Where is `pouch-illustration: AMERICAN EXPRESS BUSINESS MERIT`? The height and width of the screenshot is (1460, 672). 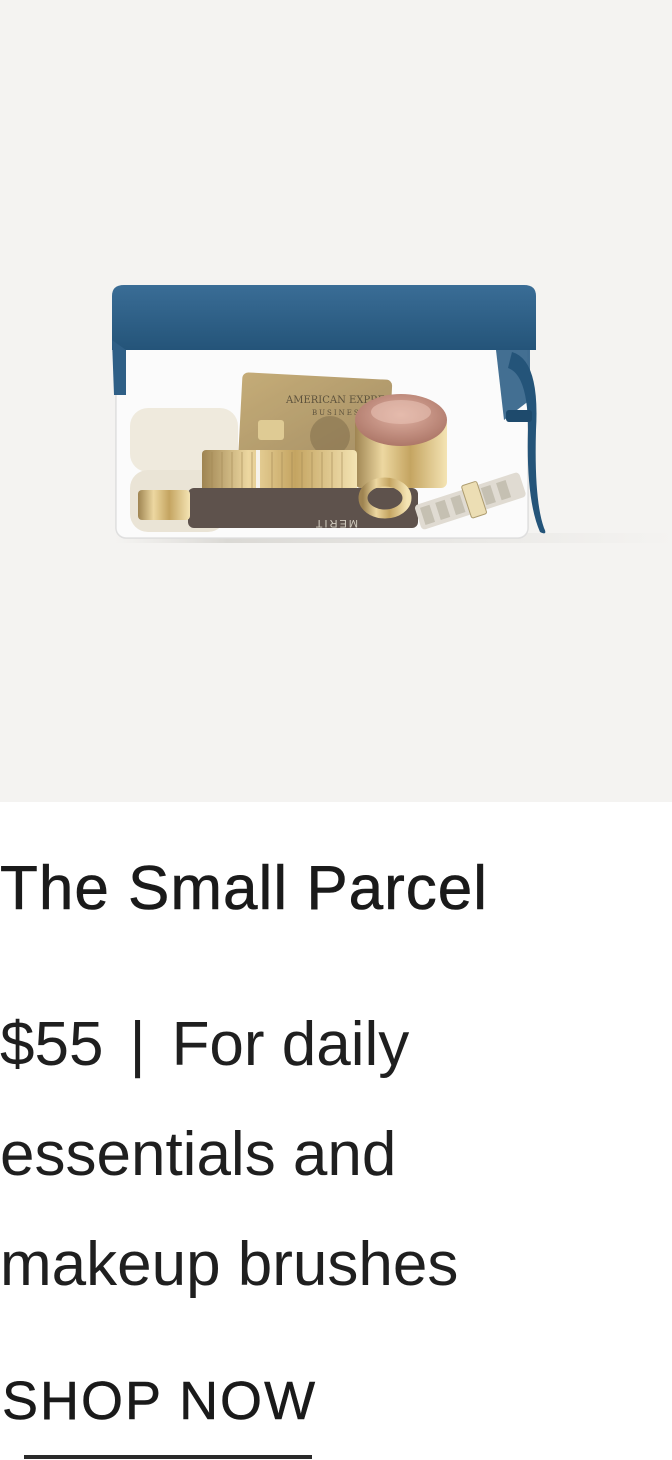 pouch-illustration: AMERICAN EXPRESS BUSINESS MERIT is located at coordinates (392, 414).